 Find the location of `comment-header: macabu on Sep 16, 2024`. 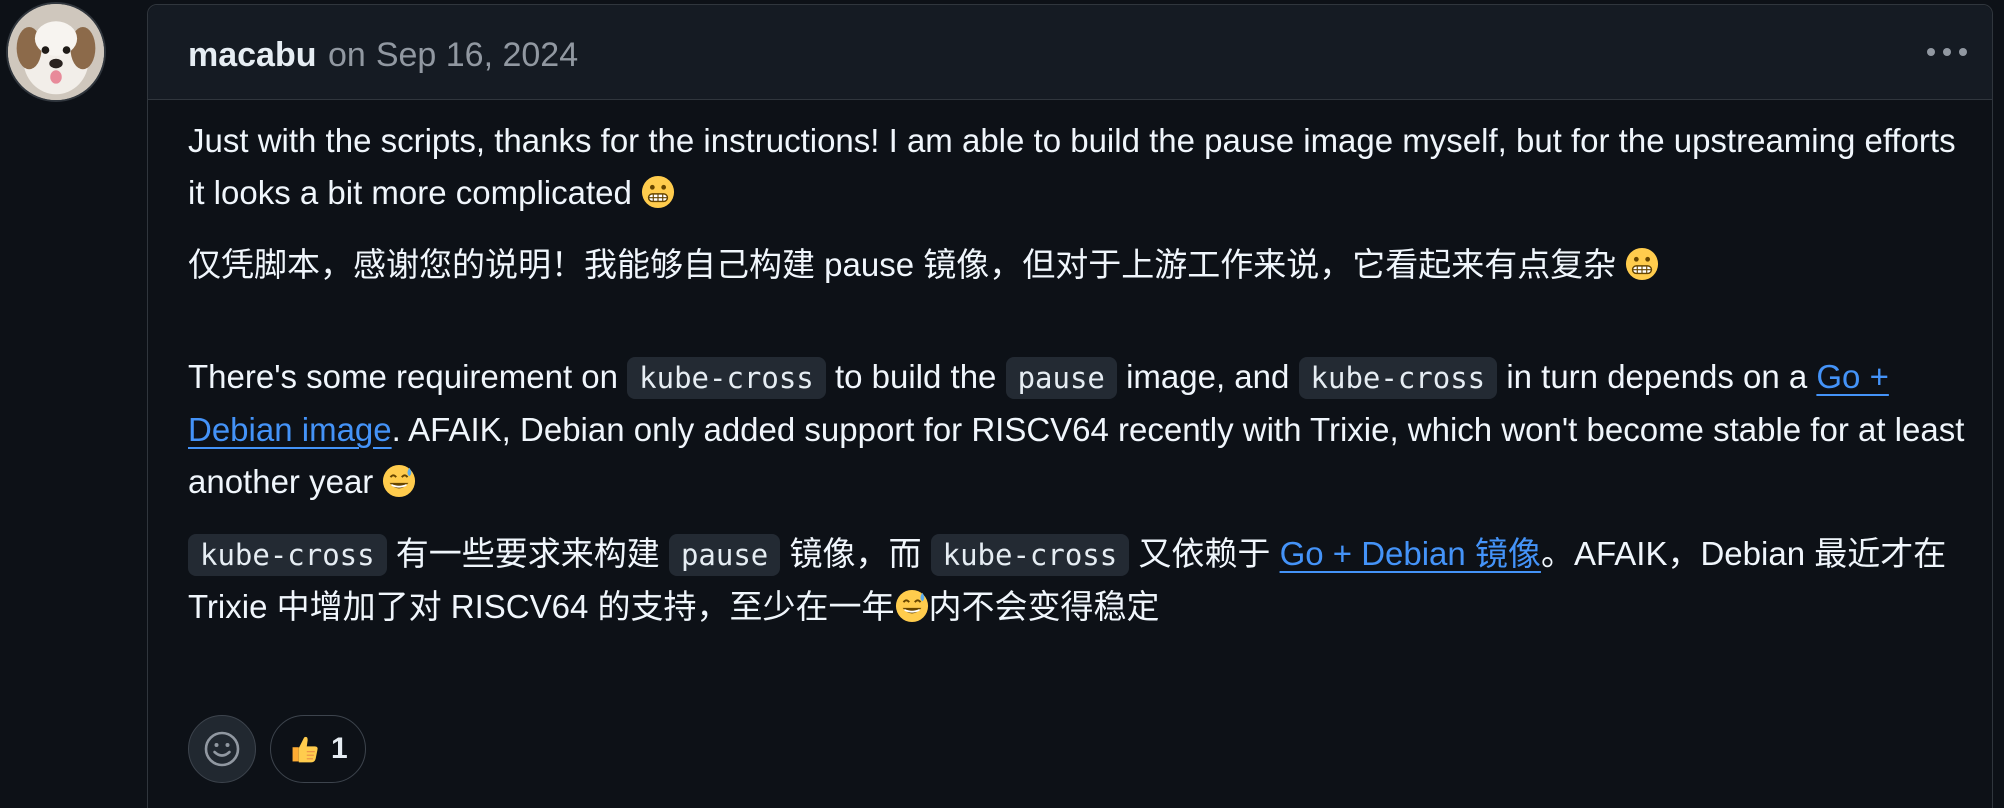

comment-header: macabu on Sep 16, 2024 is located at coordinates (1070, 52).